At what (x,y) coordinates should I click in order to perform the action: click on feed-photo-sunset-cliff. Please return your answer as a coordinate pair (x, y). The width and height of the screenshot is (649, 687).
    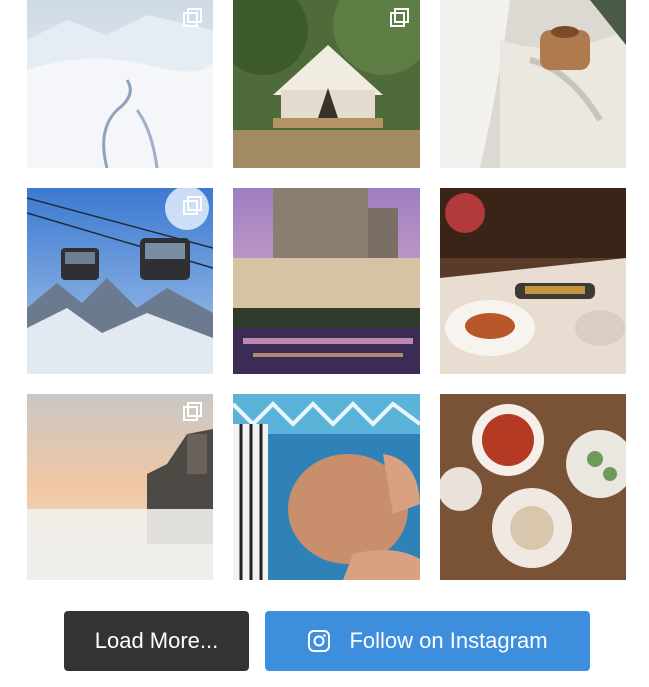
    Looking at the image, I should click on (120, 487).